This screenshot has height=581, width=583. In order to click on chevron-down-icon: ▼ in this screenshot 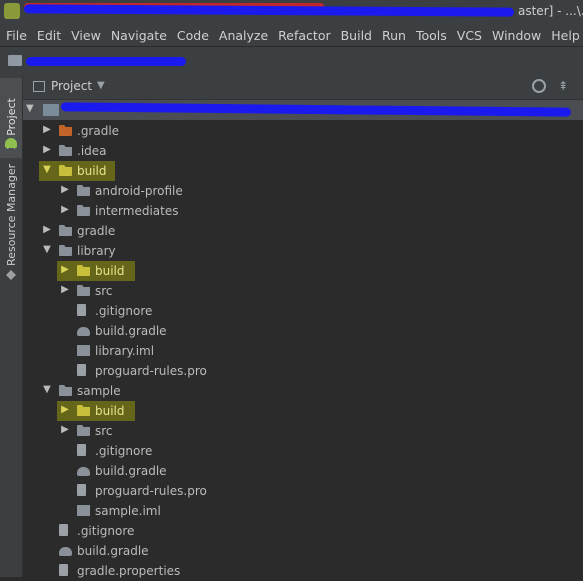, I will do `click(101, 85)`.